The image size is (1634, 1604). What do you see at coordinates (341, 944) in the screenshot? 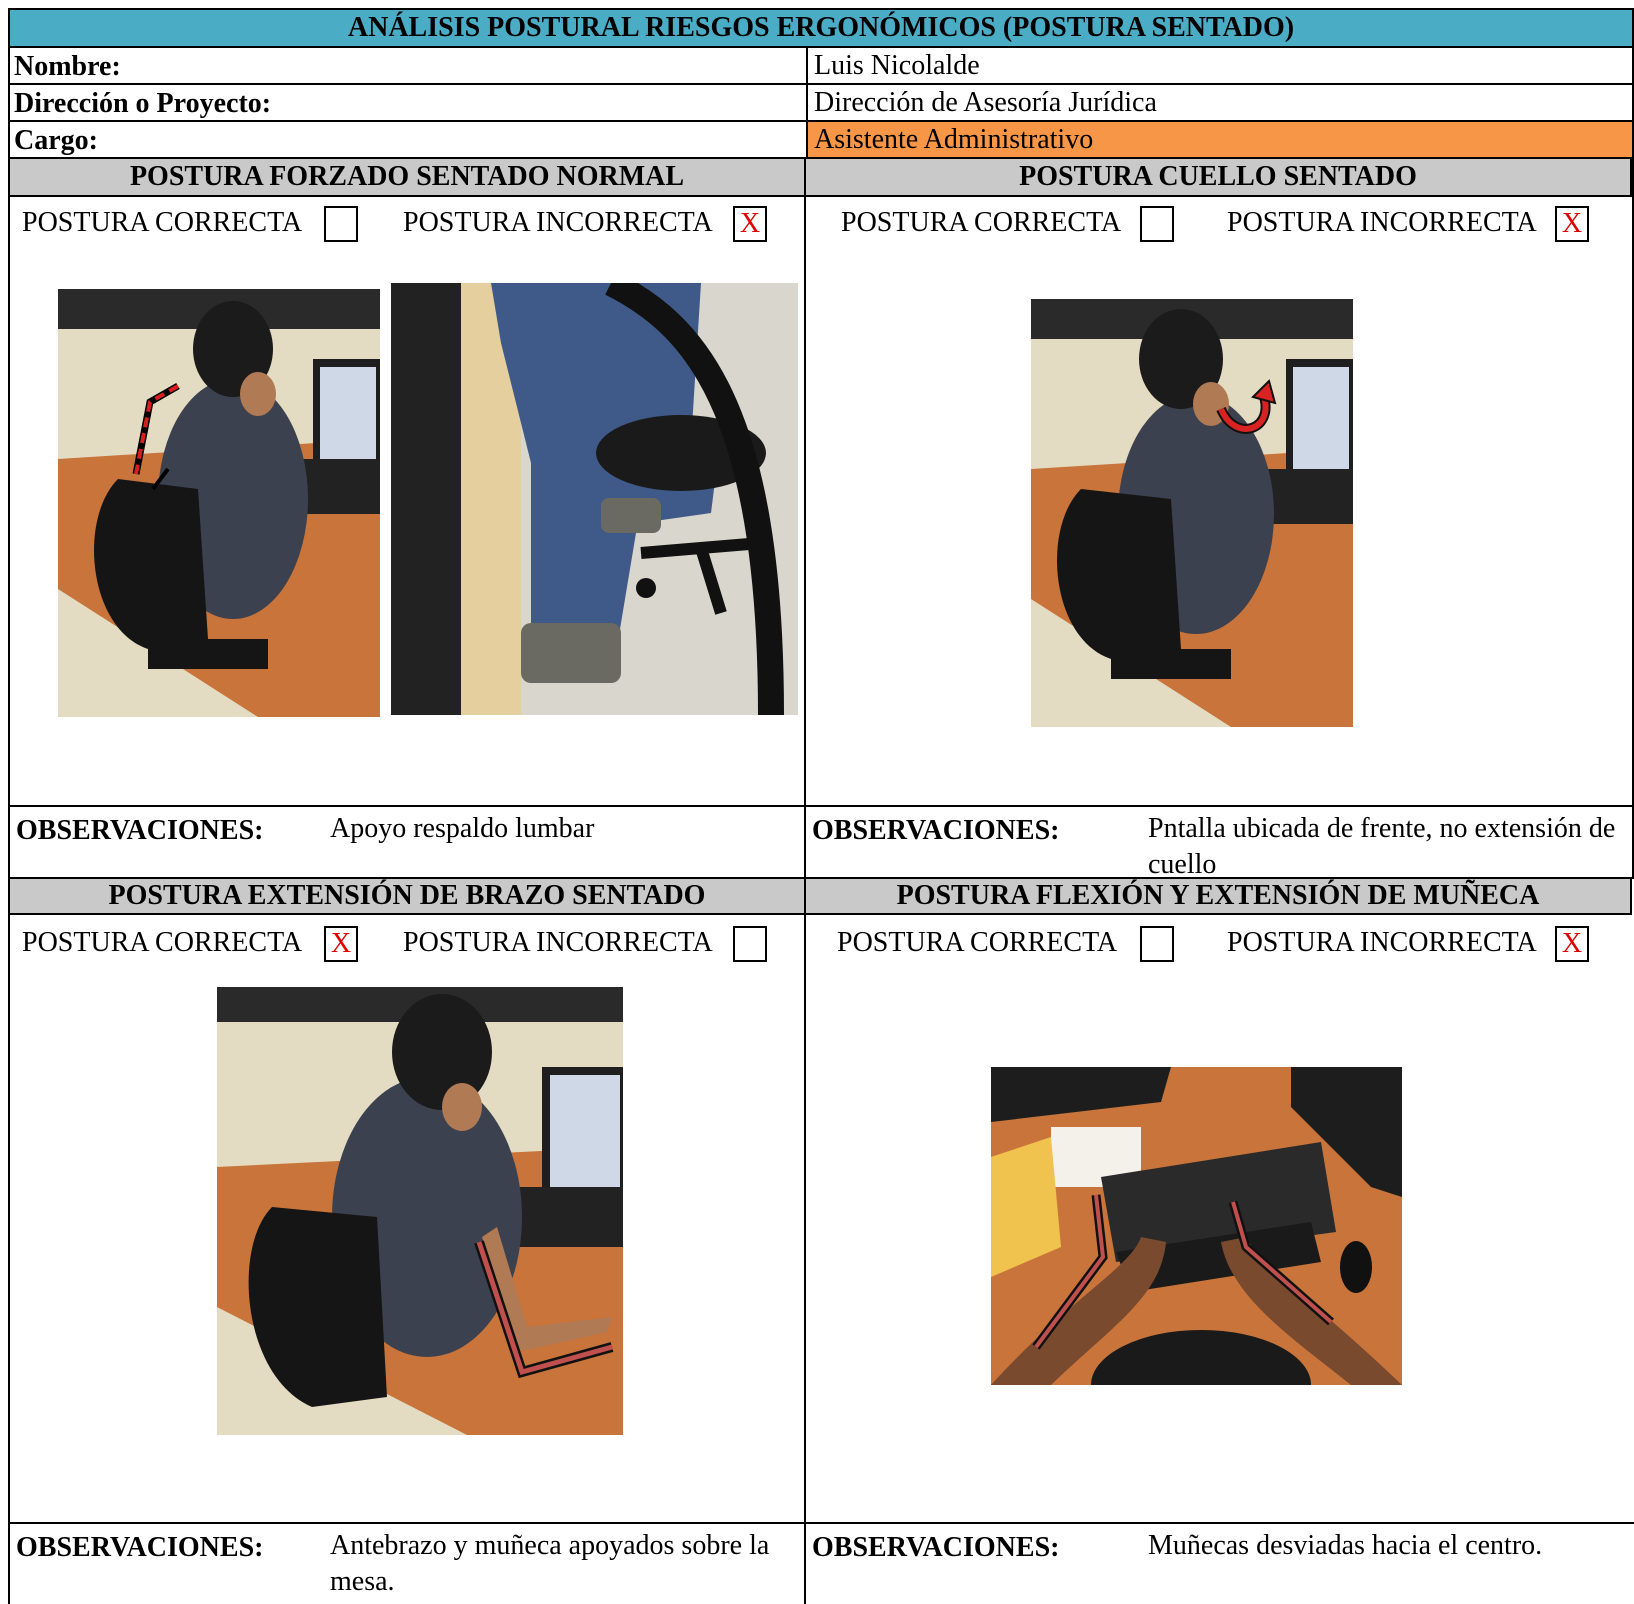
I see `s3-correct-checkbox: X` at bounding box center [341, 944].